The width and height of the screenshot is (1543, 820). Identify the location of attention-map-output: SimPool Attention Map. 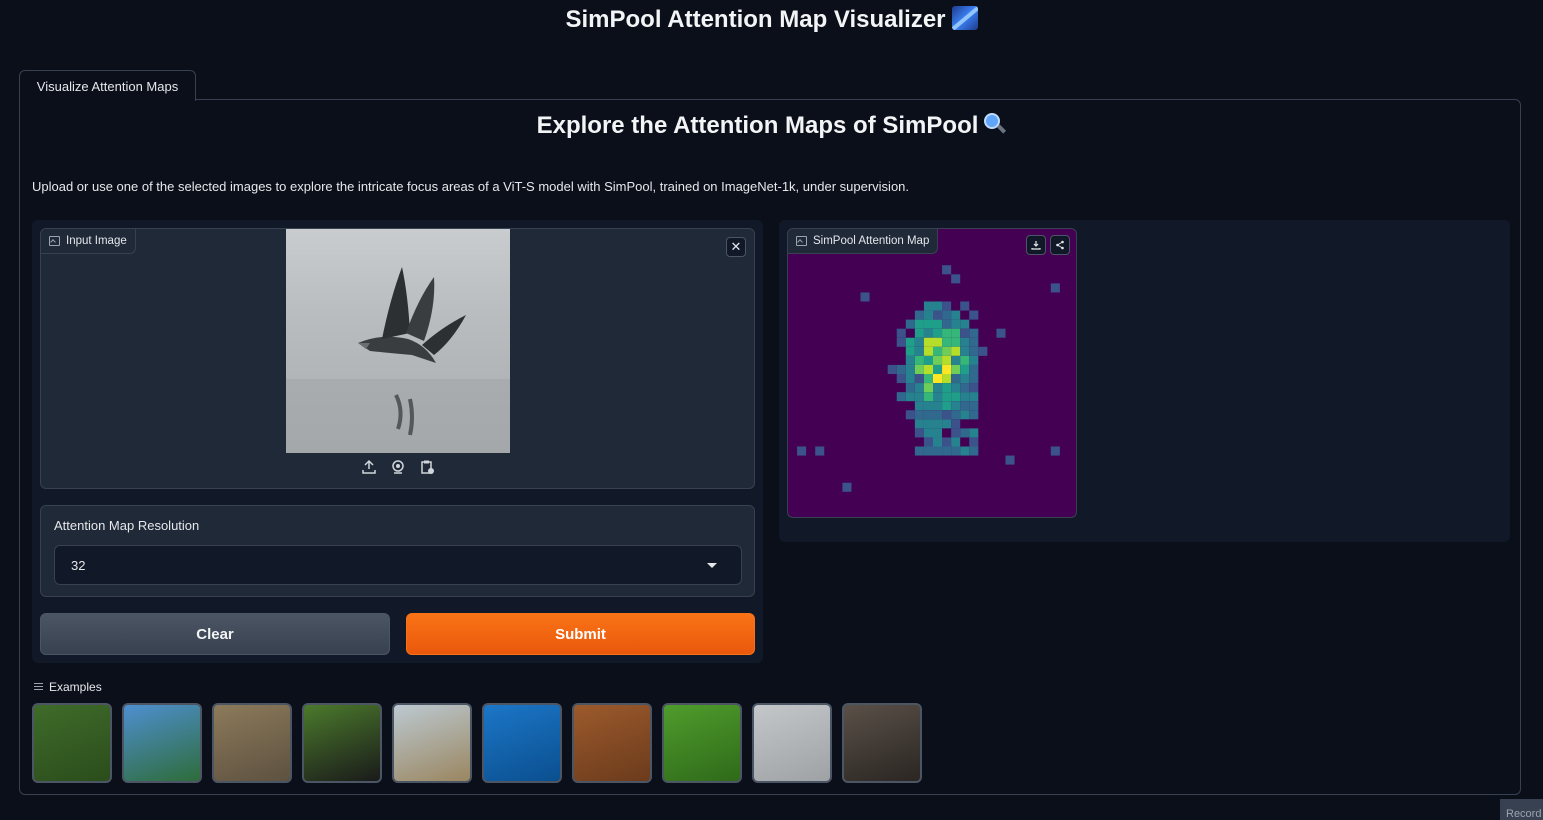
(932, 373).